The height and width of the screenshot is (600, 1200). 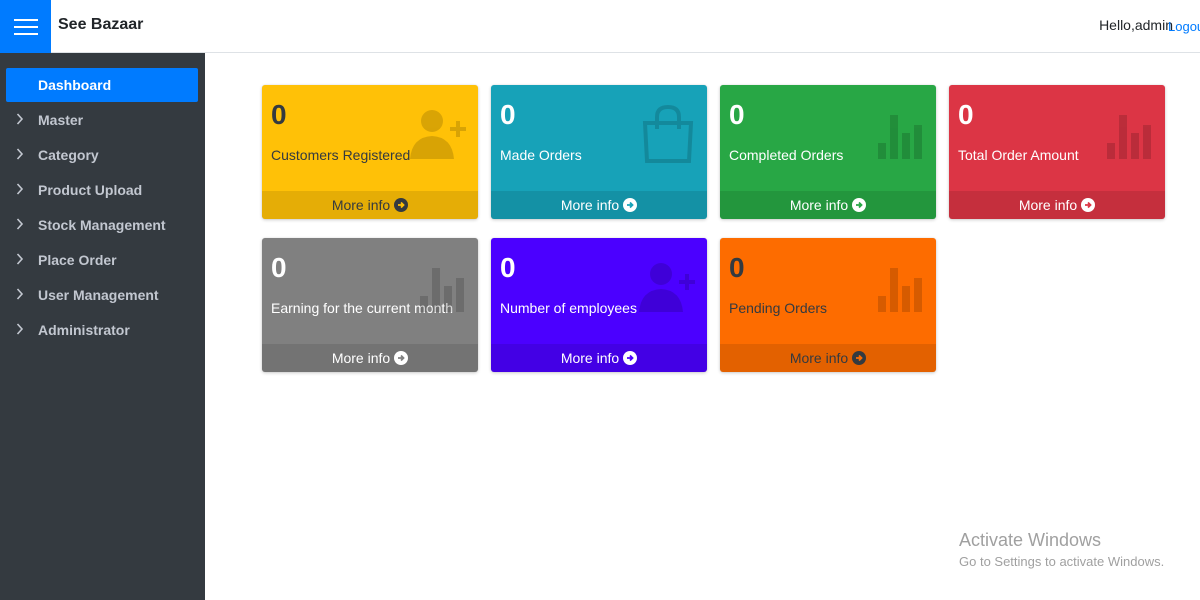 I want to click on menu-toggle-button, so click(x=25, y=26).